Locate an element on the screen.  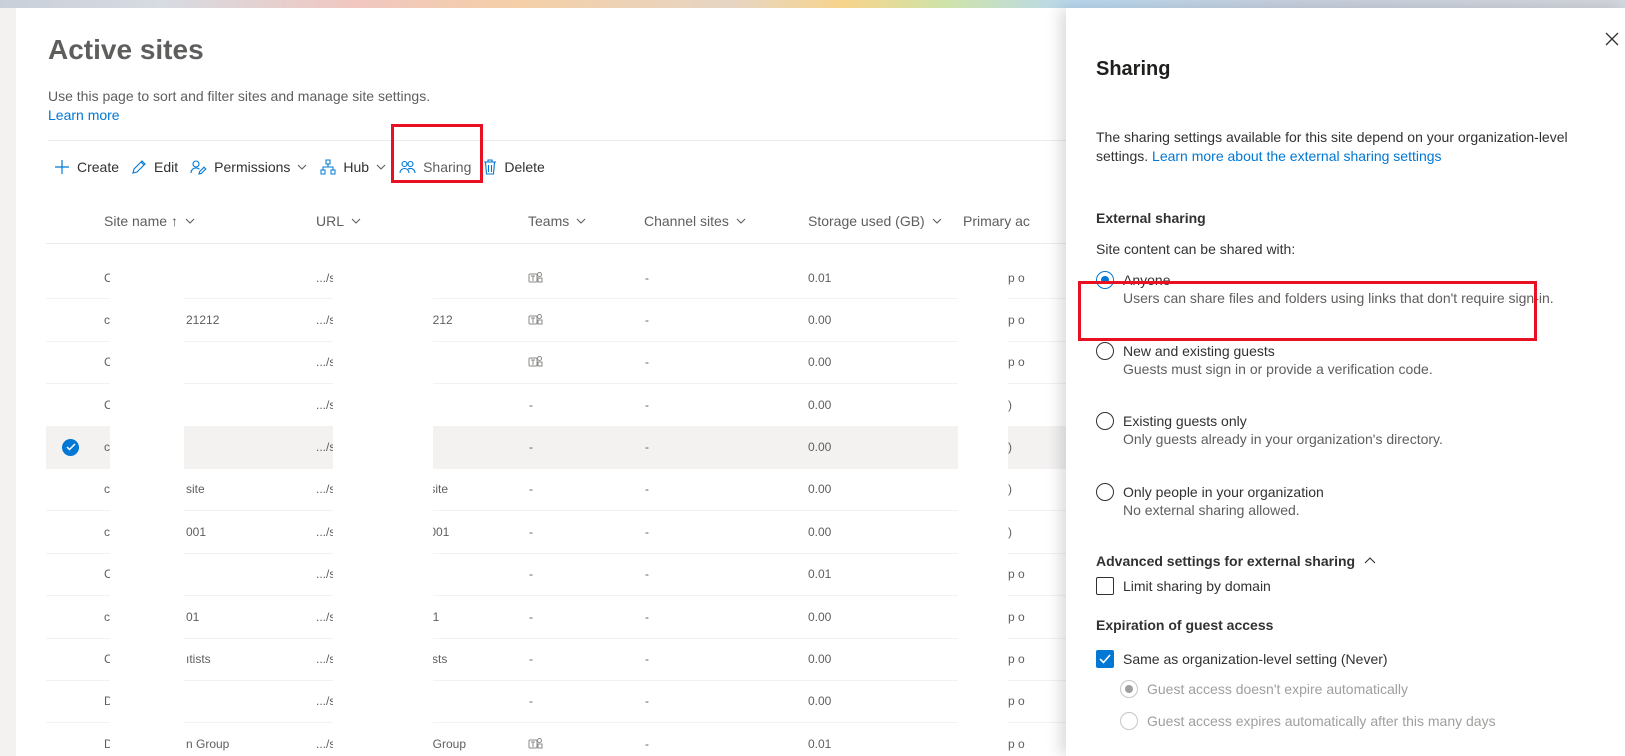
cell-site-name-suffix: 001 is located at coordinates (196, 531).